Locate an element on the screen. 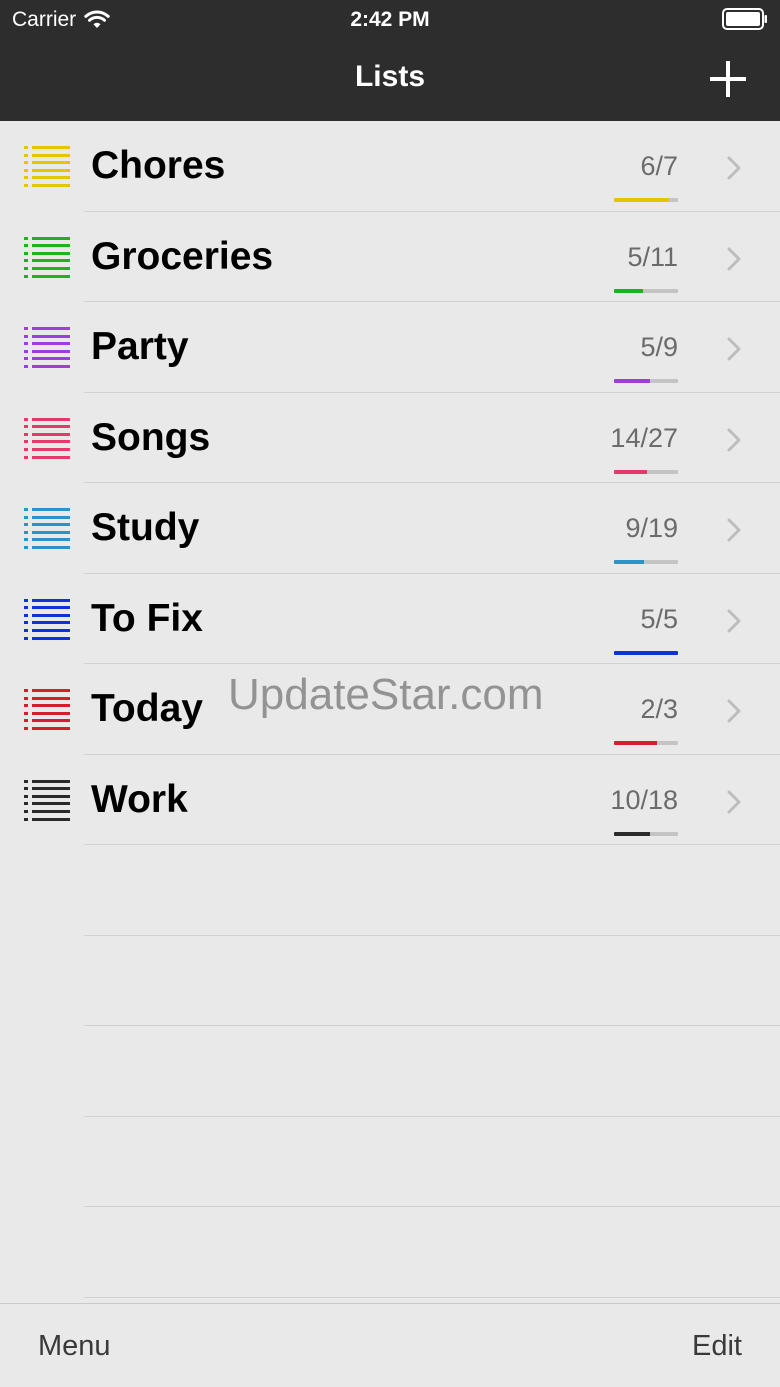  status-bar: Carrier 2:42 PM is located at coordinates (390, 20).